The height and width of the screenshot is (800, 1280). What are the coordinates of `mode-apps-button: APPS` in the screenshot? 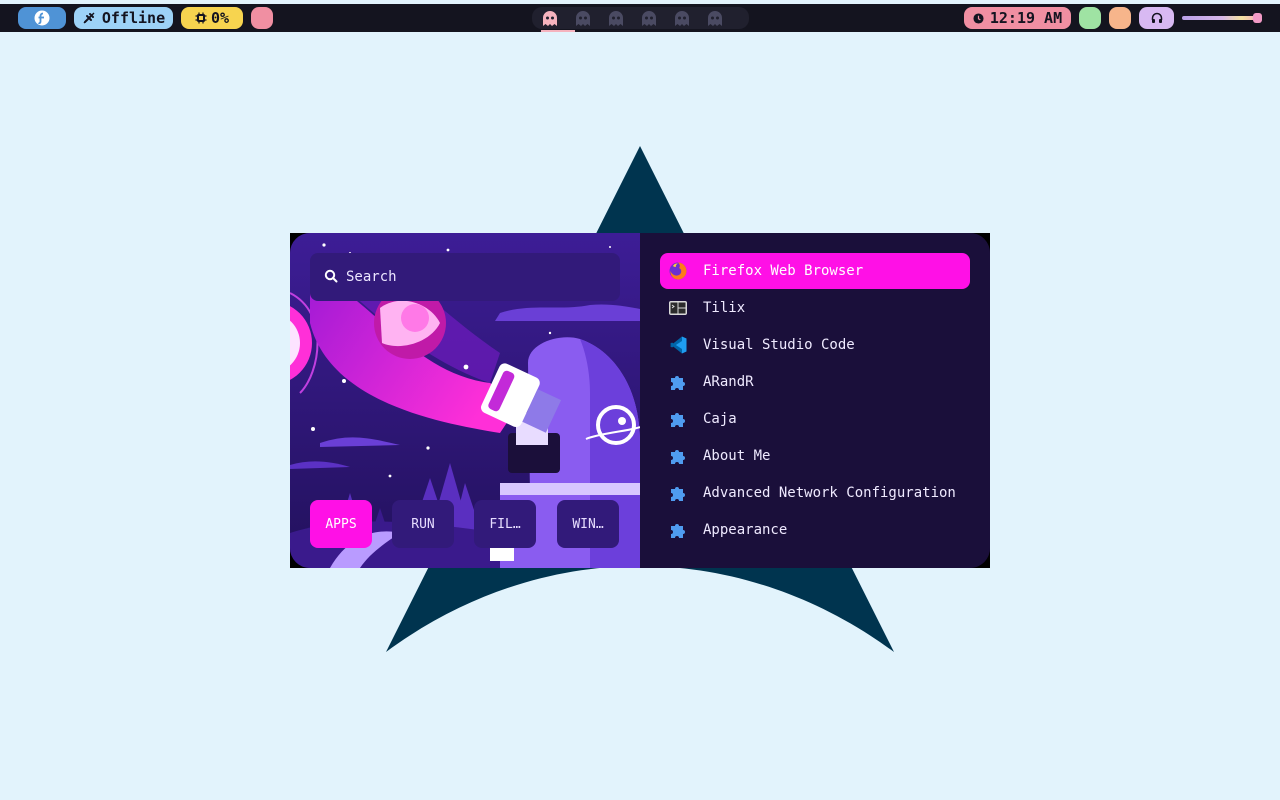 It's located at (341, 524).